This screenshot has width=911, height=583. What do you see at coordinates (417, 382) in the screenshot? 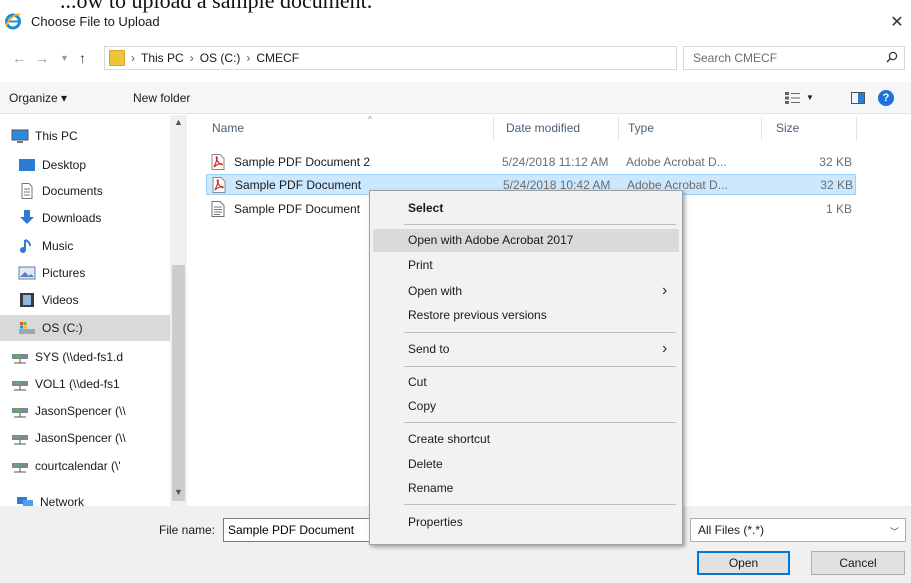
I see `menu-item-label: Cut` at bounding box center [417, 382].